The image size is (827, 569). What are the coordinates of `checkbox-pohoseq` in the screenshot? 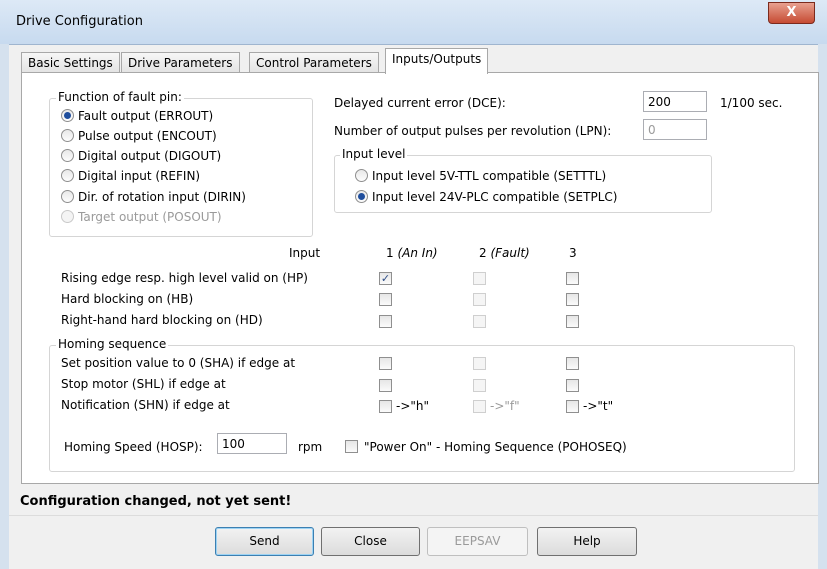 It's located at (351, 446).